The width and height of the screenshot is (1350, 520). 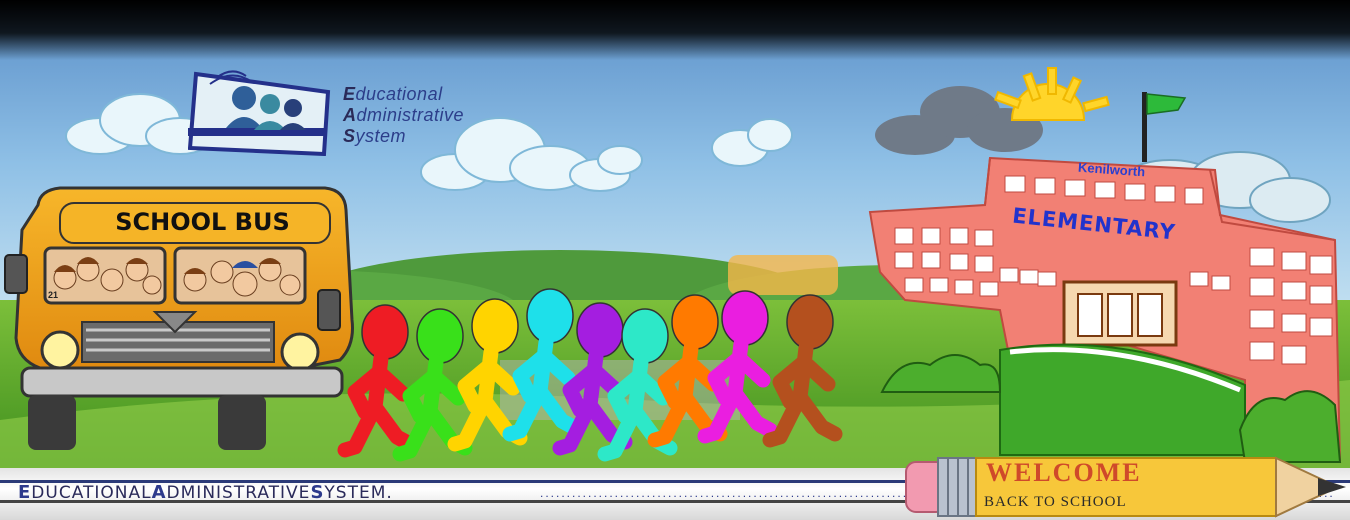 I want to click on footer-initial: A, so click(x=159, y=492).